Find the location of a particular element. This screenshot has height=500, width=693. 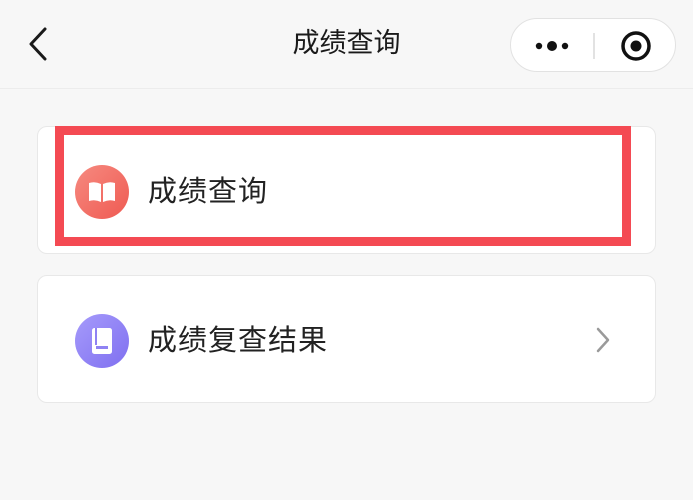

close-button is located at coordinates (636, 46).